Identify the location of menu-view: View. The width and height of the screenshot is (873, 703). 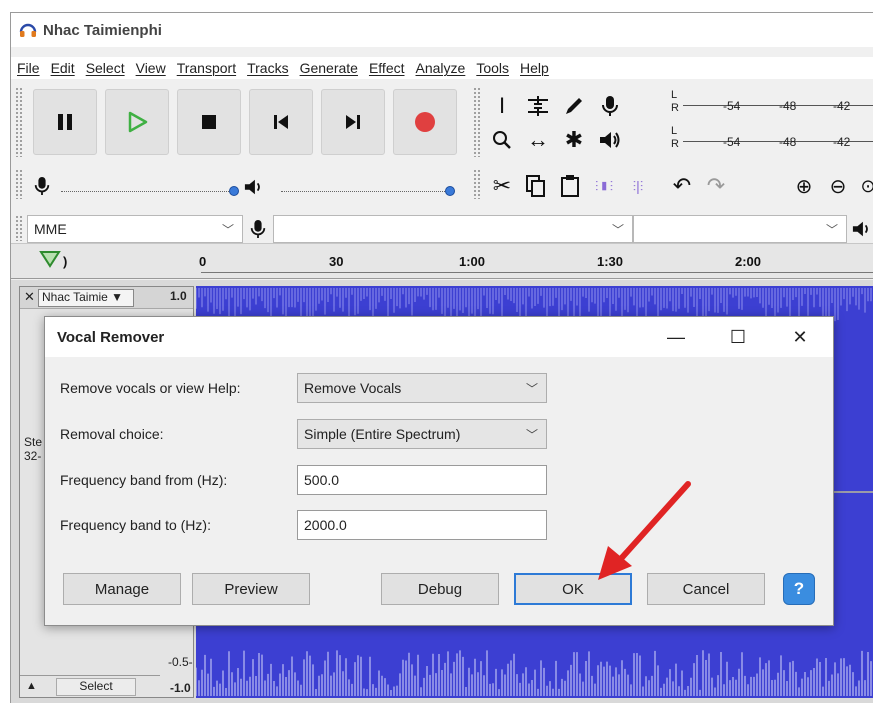
(151, 68).